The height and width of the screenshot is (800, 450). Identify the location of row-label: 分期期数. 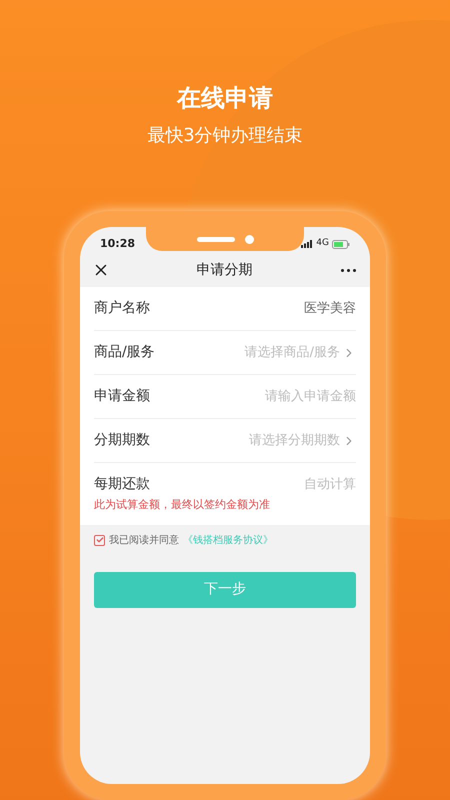
(122, 440).